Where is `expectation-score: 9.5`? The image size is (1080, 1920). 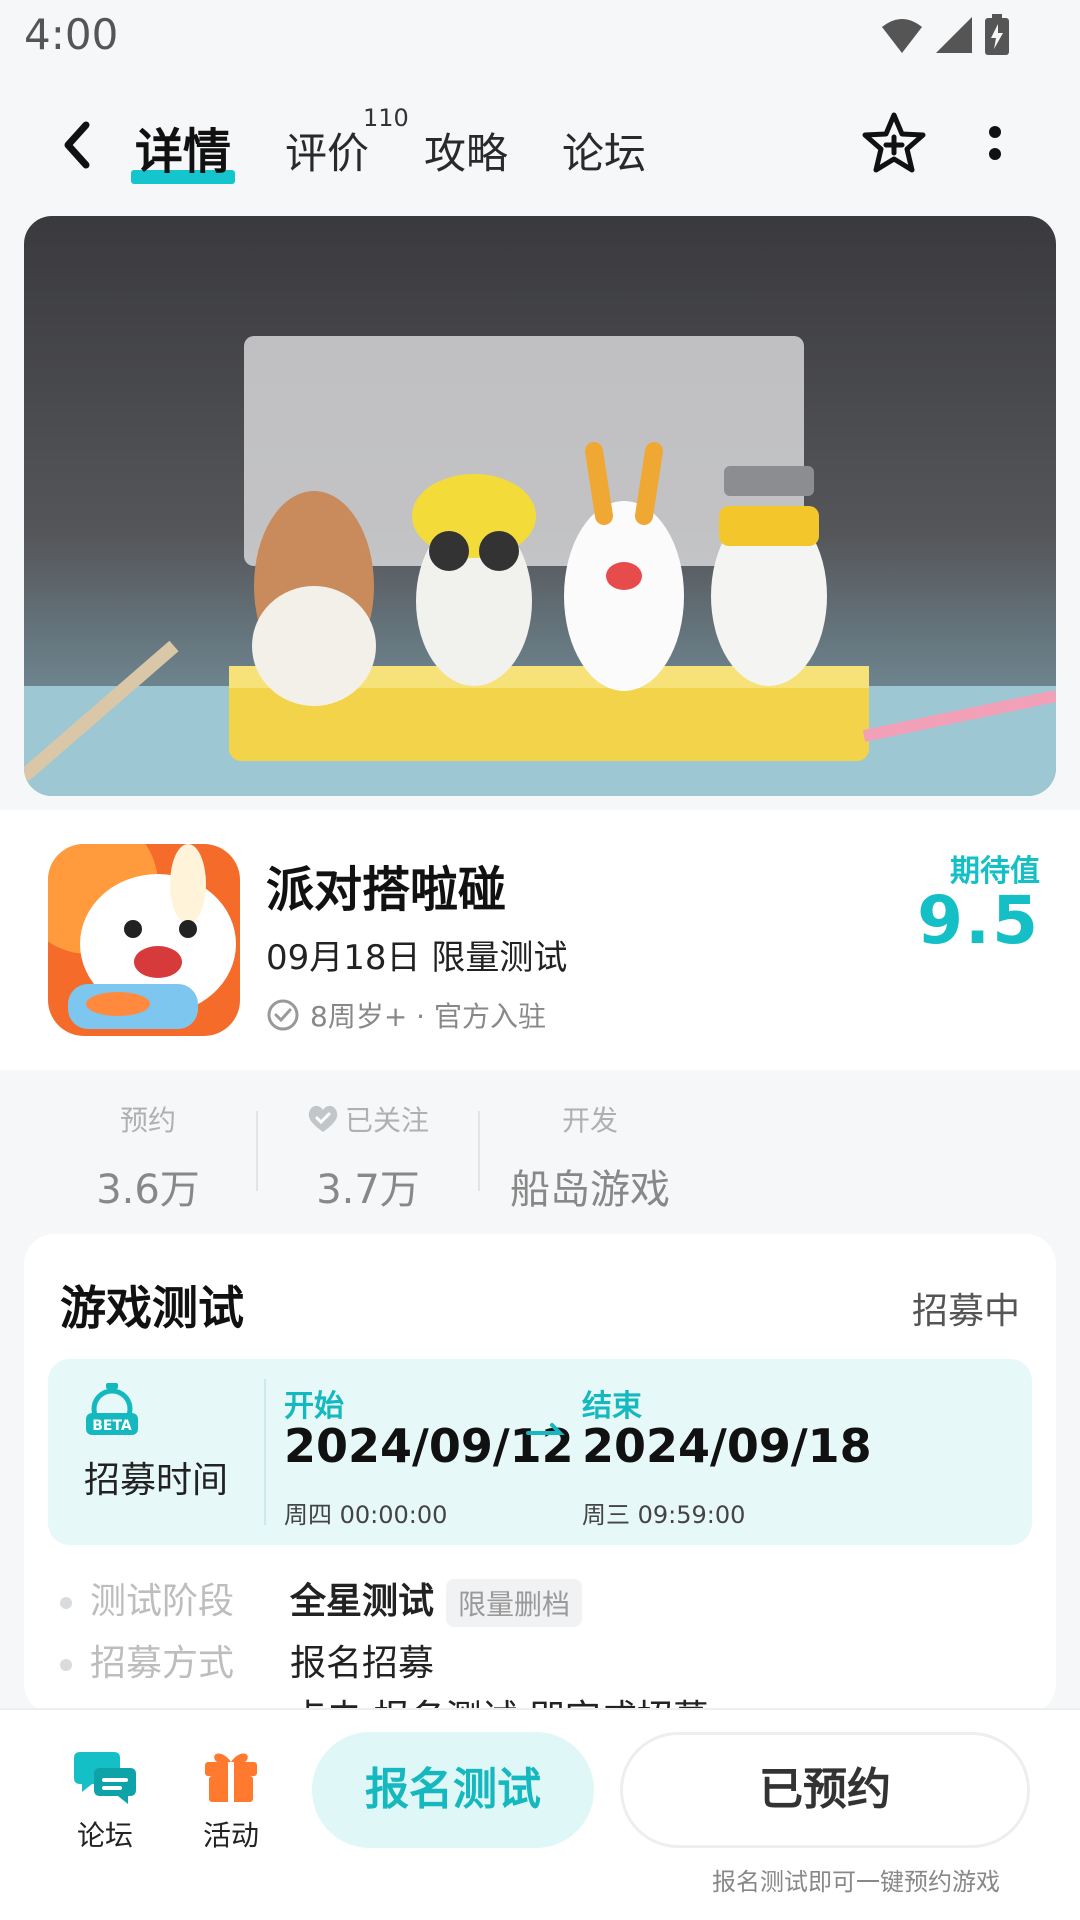
expectation-score: 9.5 is located at coordinates (978, 920).